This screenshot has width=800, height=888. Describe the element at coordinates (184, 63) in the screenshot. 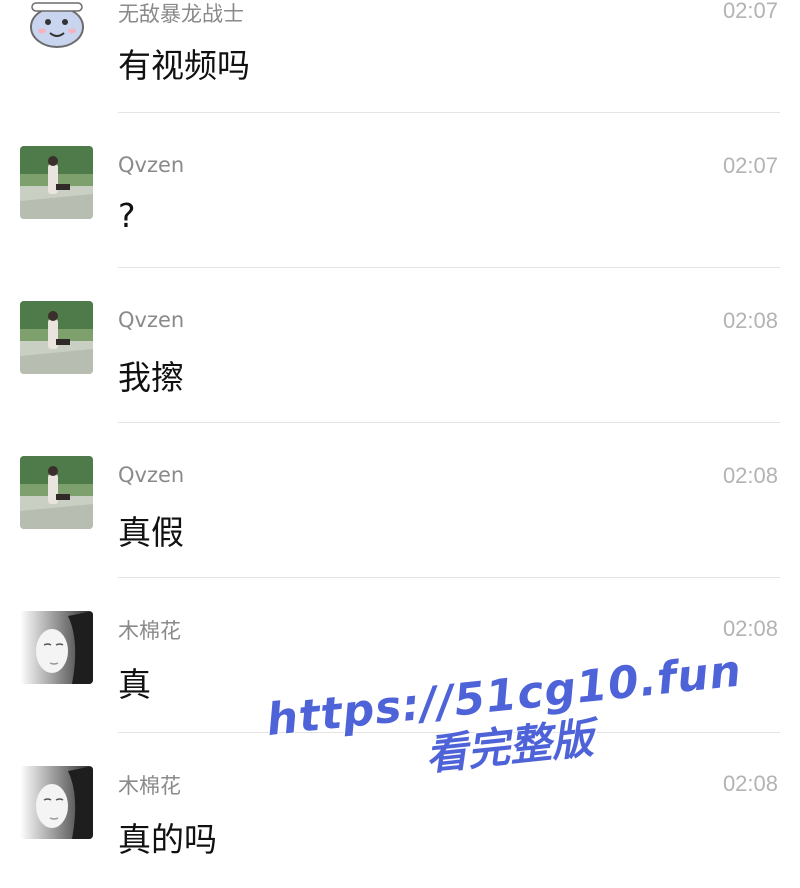

I see `message-text: 有视频吗` at that location.